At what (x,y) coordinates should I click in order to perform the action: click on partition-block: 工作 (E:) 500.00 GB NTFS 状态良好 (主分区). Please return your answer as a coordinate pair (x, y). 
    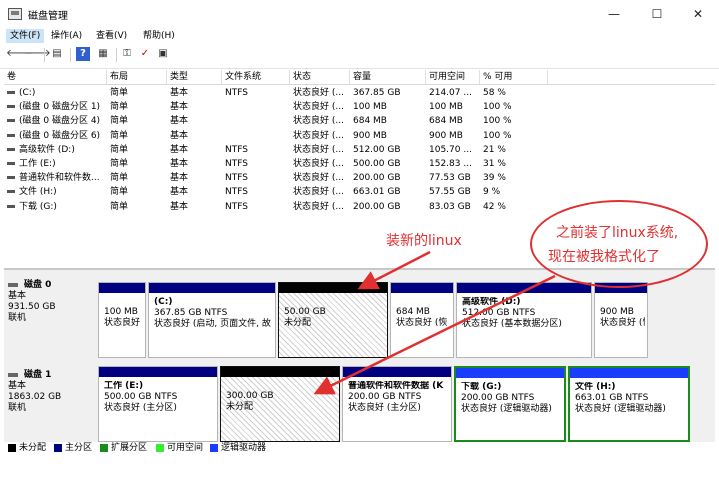
    Looking at the image, I should click on (158, 404).